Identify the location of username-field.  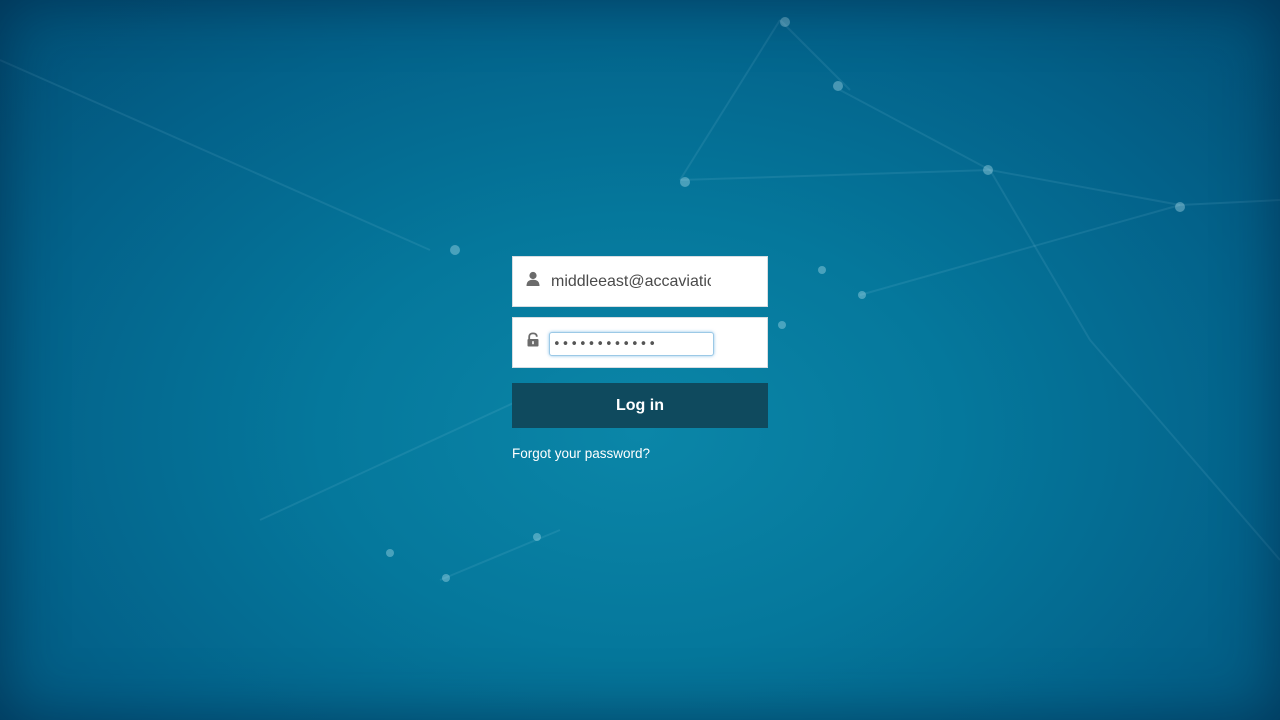
(640, 281).